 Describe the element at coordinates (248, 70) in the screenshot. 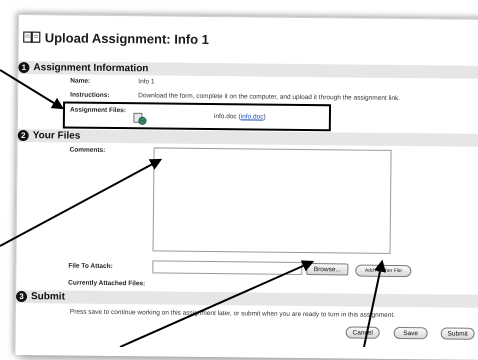

I see `section-header-assignment-information: 1 Assignment Information` at that location.